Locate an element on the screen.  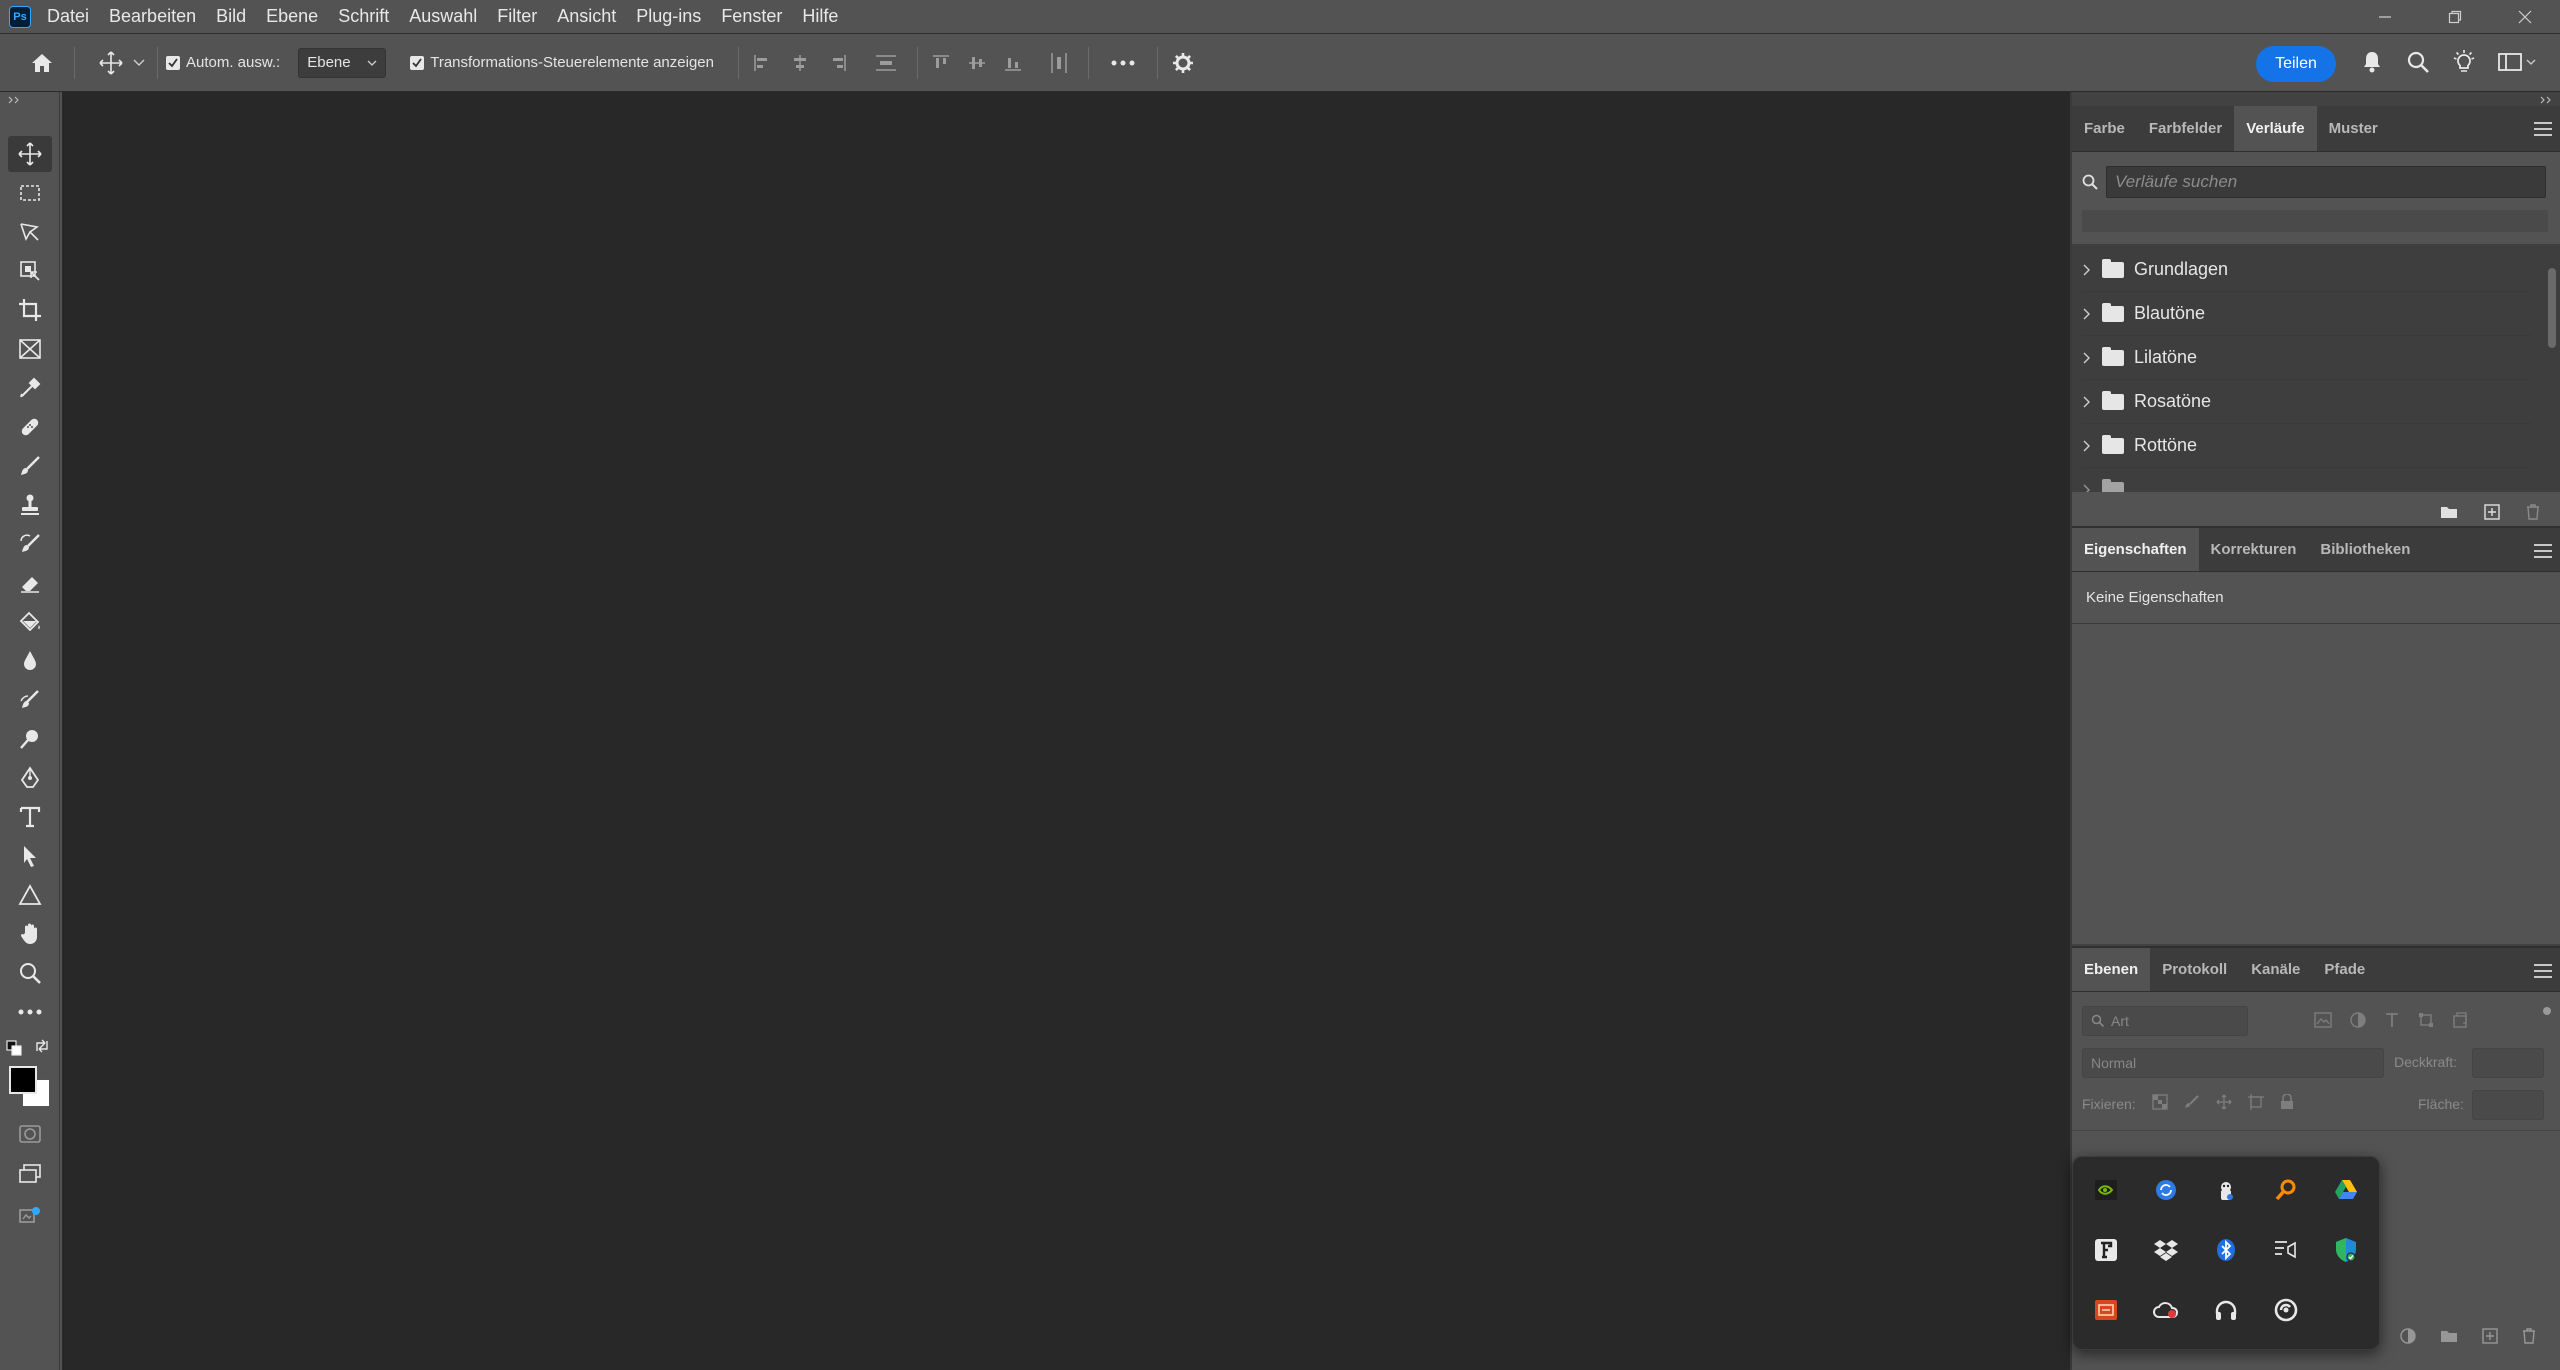
more-options-icon is located at coordinates (1123, 63).